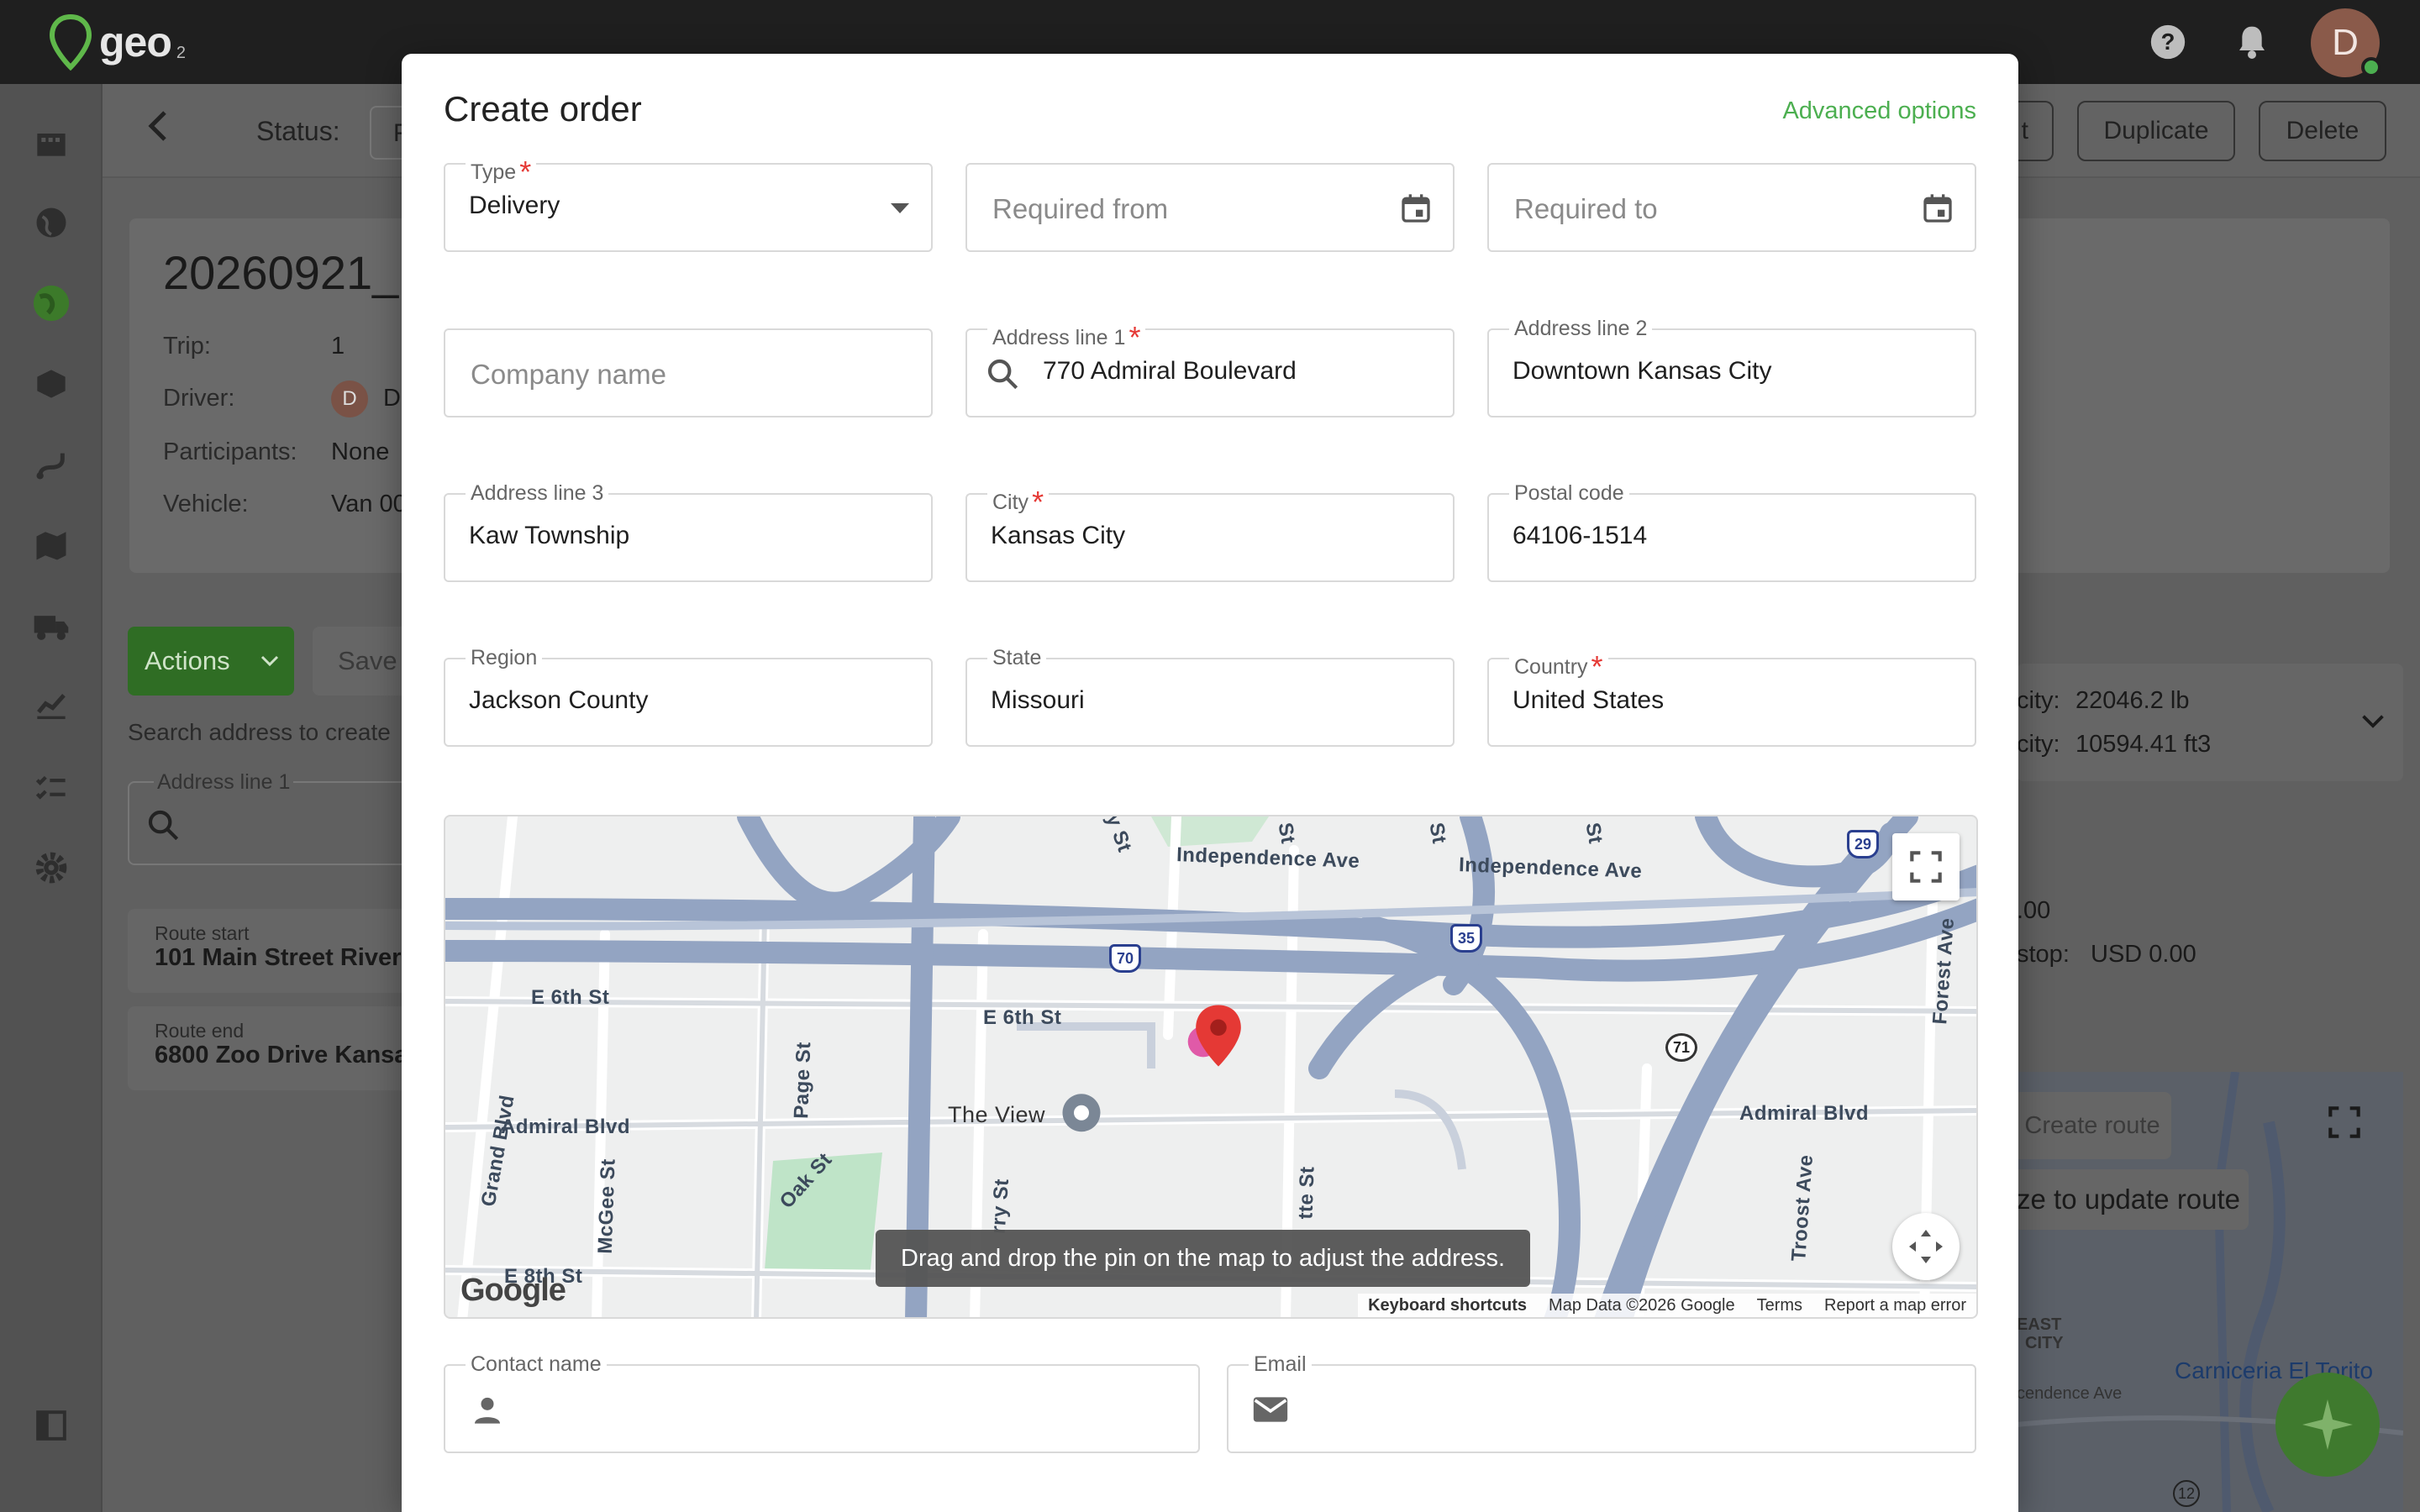 The width and height of the screenshot is (2420, 1512). Describe the element at coordinates (2346, 42) in the screenshot. I see `user-avatar: D` at that location.